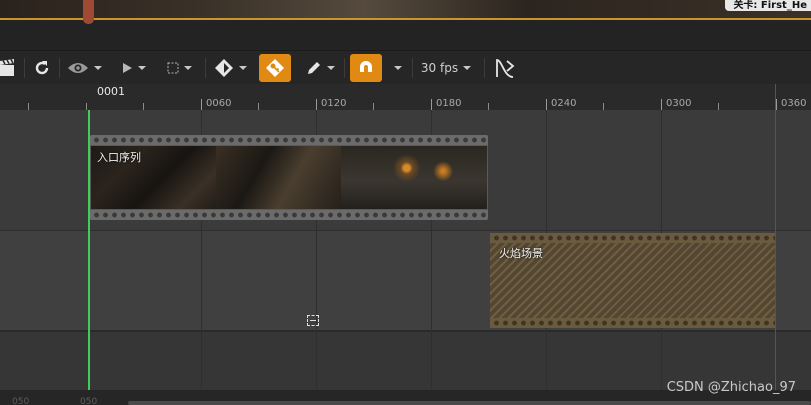 Image resolution: width=811 pixels, height=405 pixels. What do you see at coordinates (77, 68) in the screenshot?
I see `eye-icon` at bounding box center [77, 68].